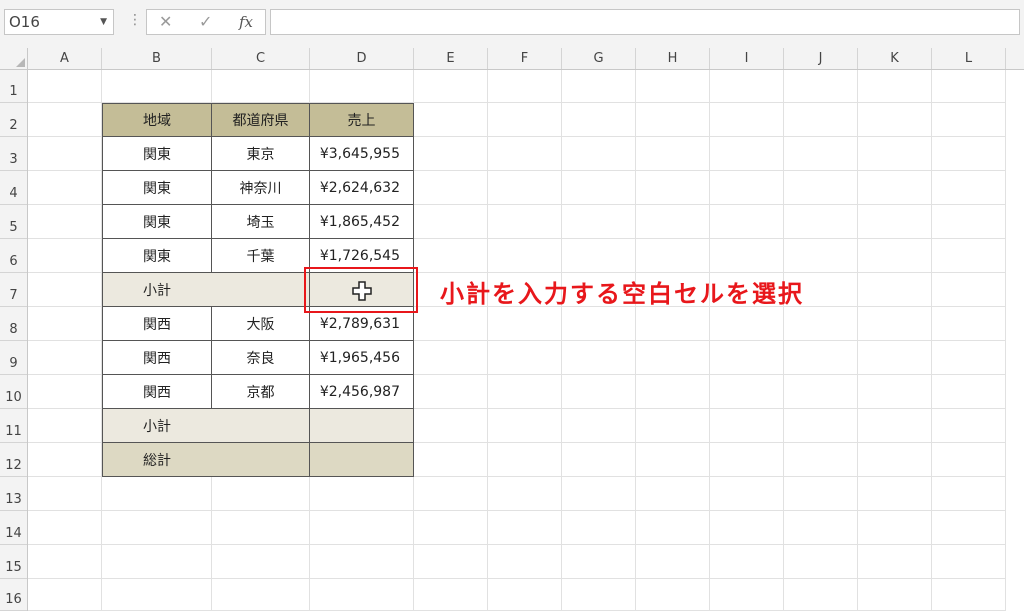 The image size is (1024, 611). I want to click on cell-h9, so click(673, 358).